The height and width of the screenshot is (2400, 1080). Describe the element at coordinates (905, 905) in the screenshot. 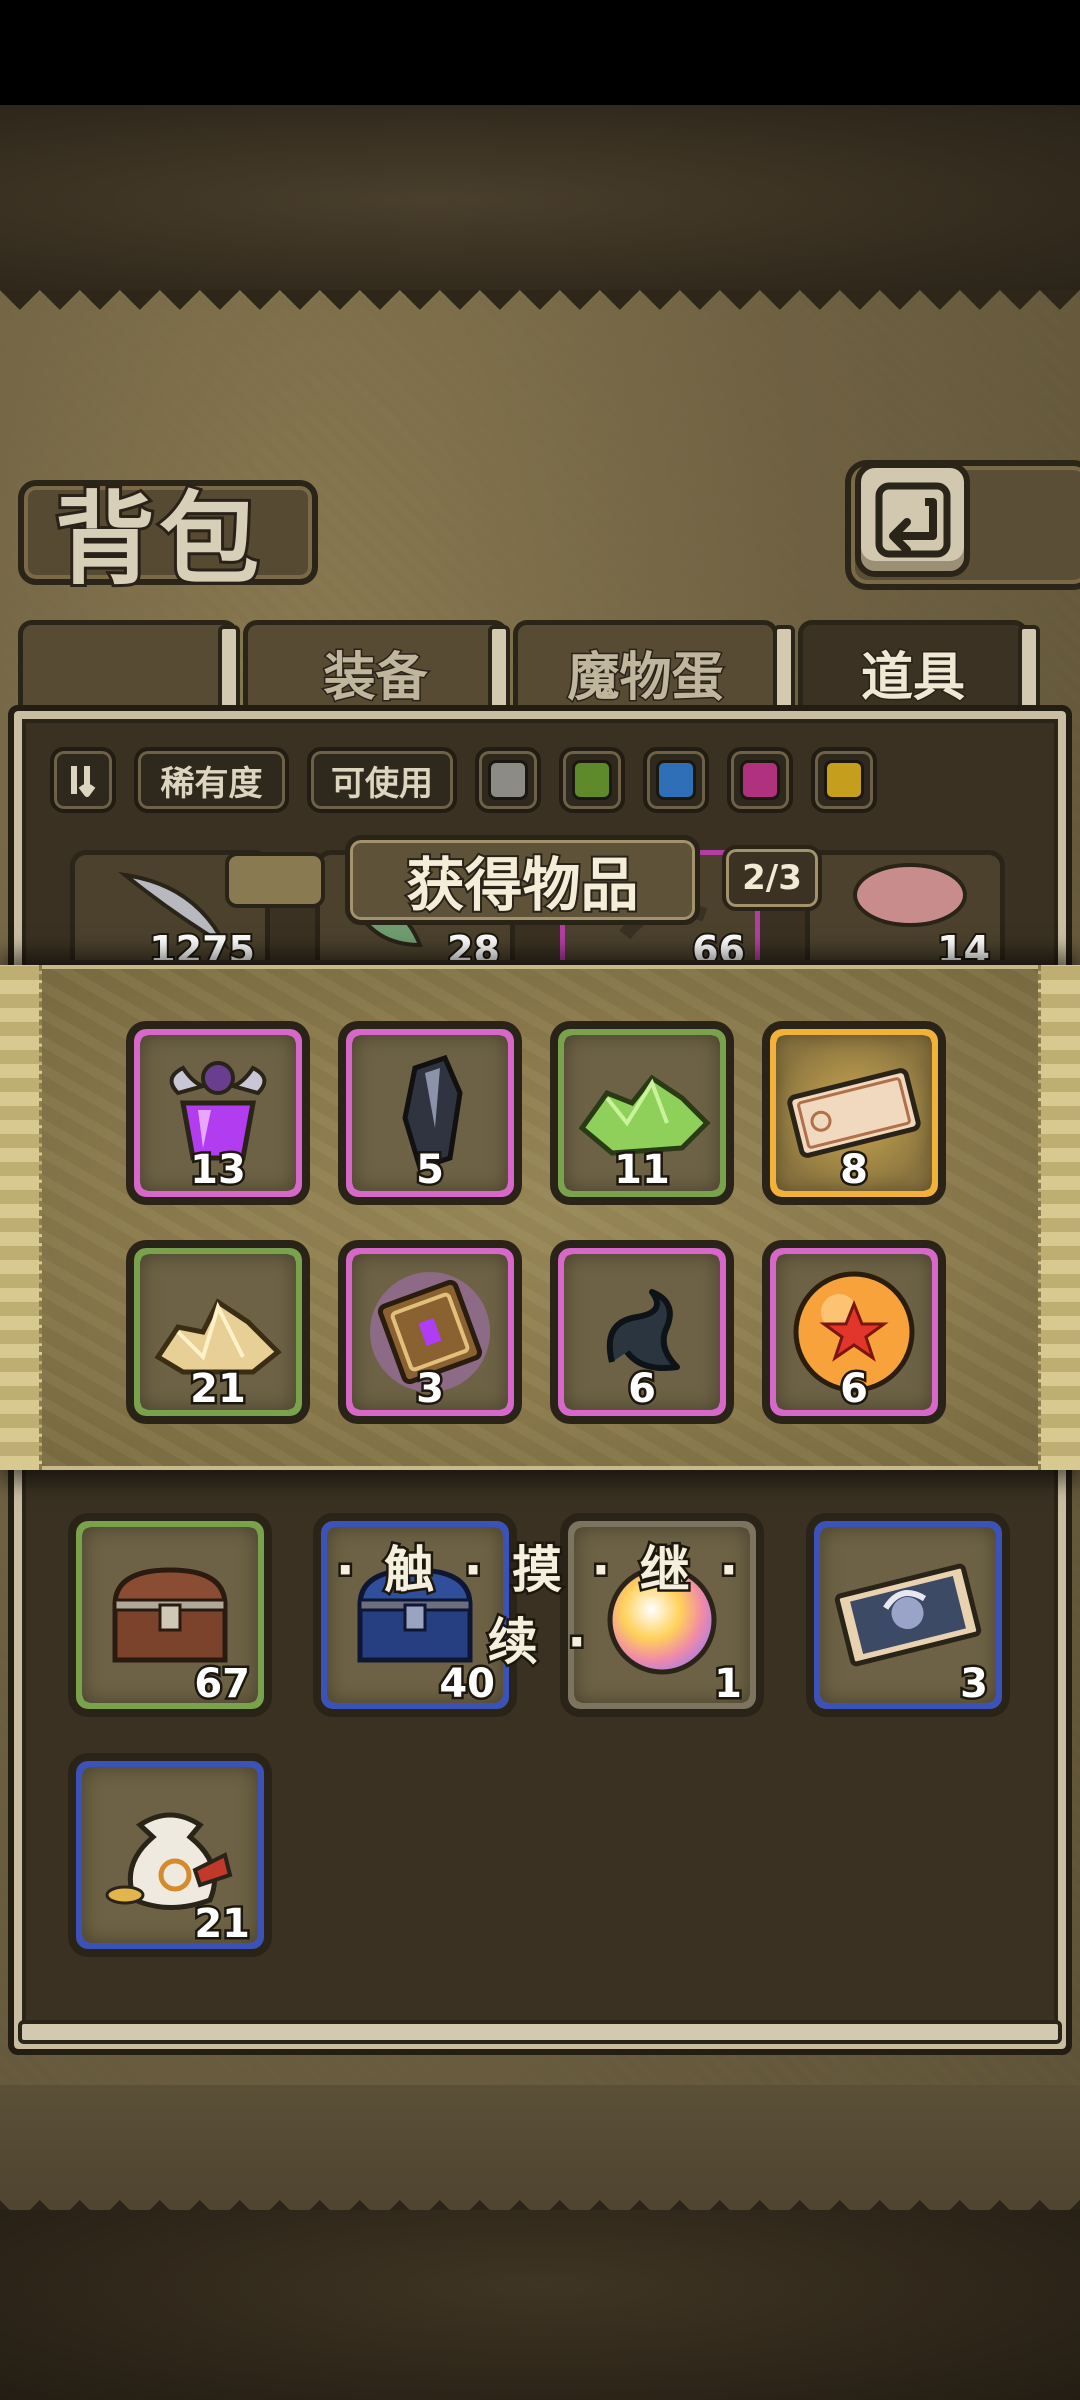

I see `inventory-slot: 14` at that location.